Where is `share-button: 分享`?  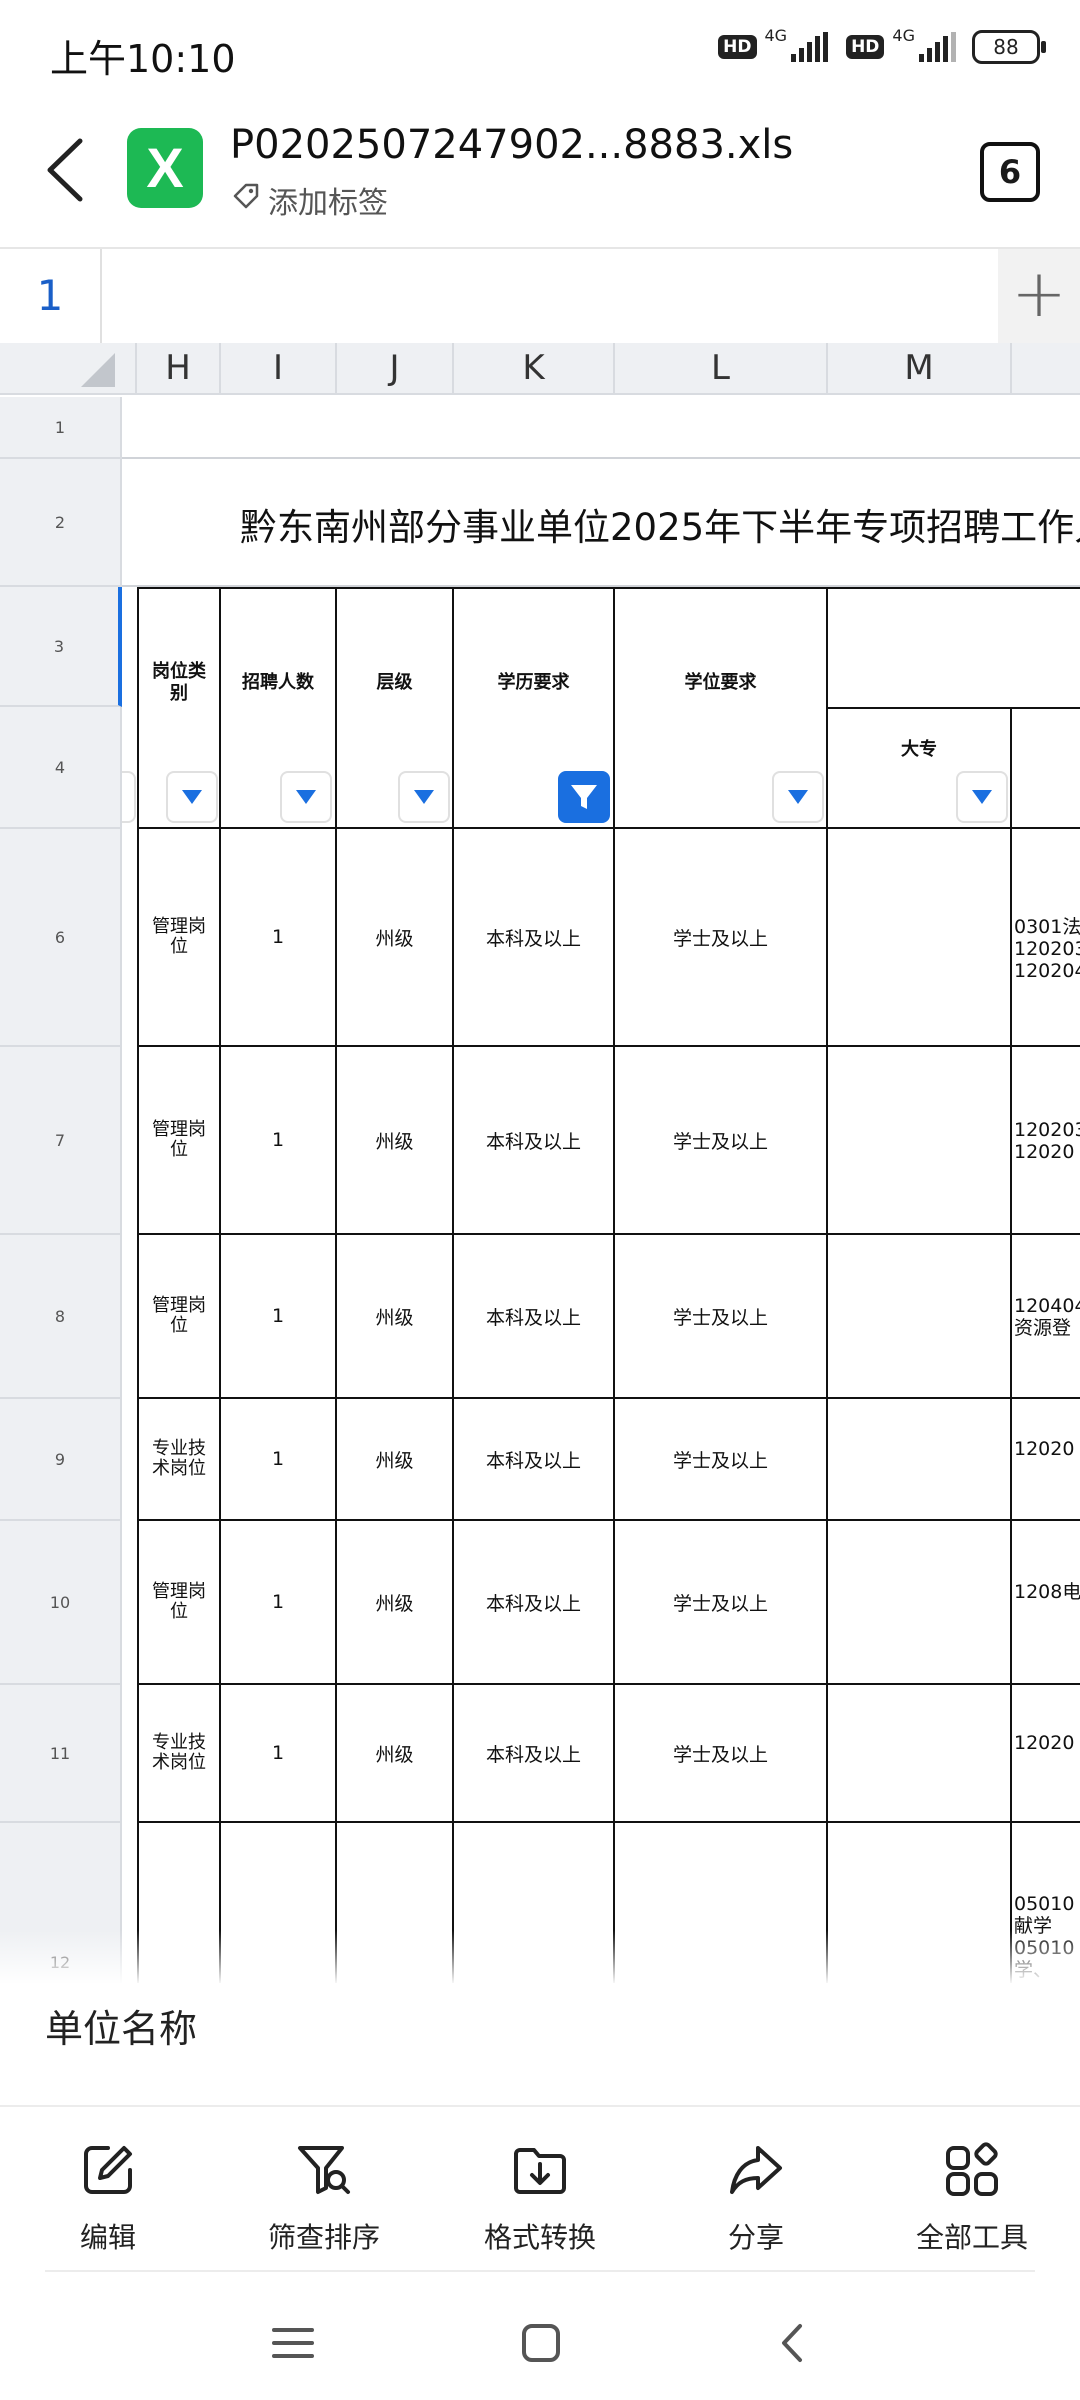
share-button: 分享 is located at coordinates (756, 2198).